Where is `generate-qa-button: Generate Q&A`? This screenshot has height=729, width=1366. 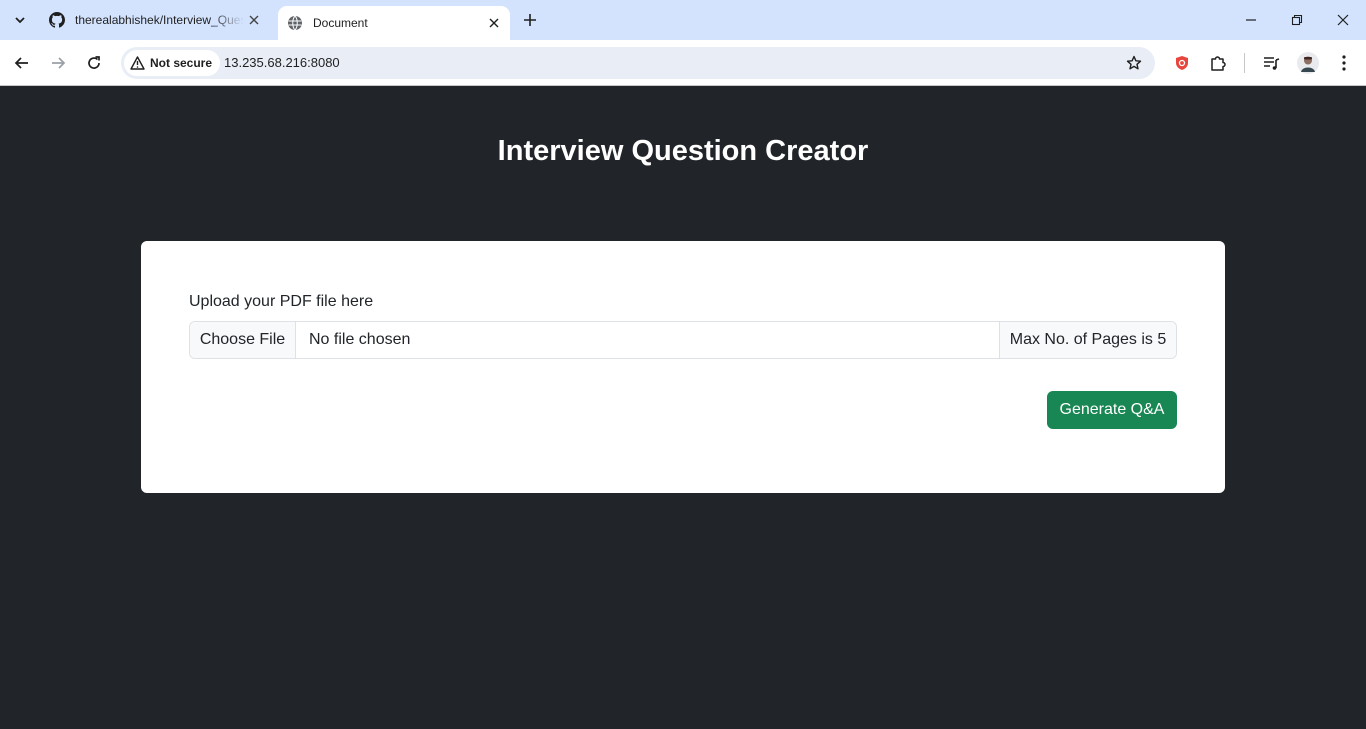
generate-qa-button: Generate Q&A is located at coordinates (1112, 410).